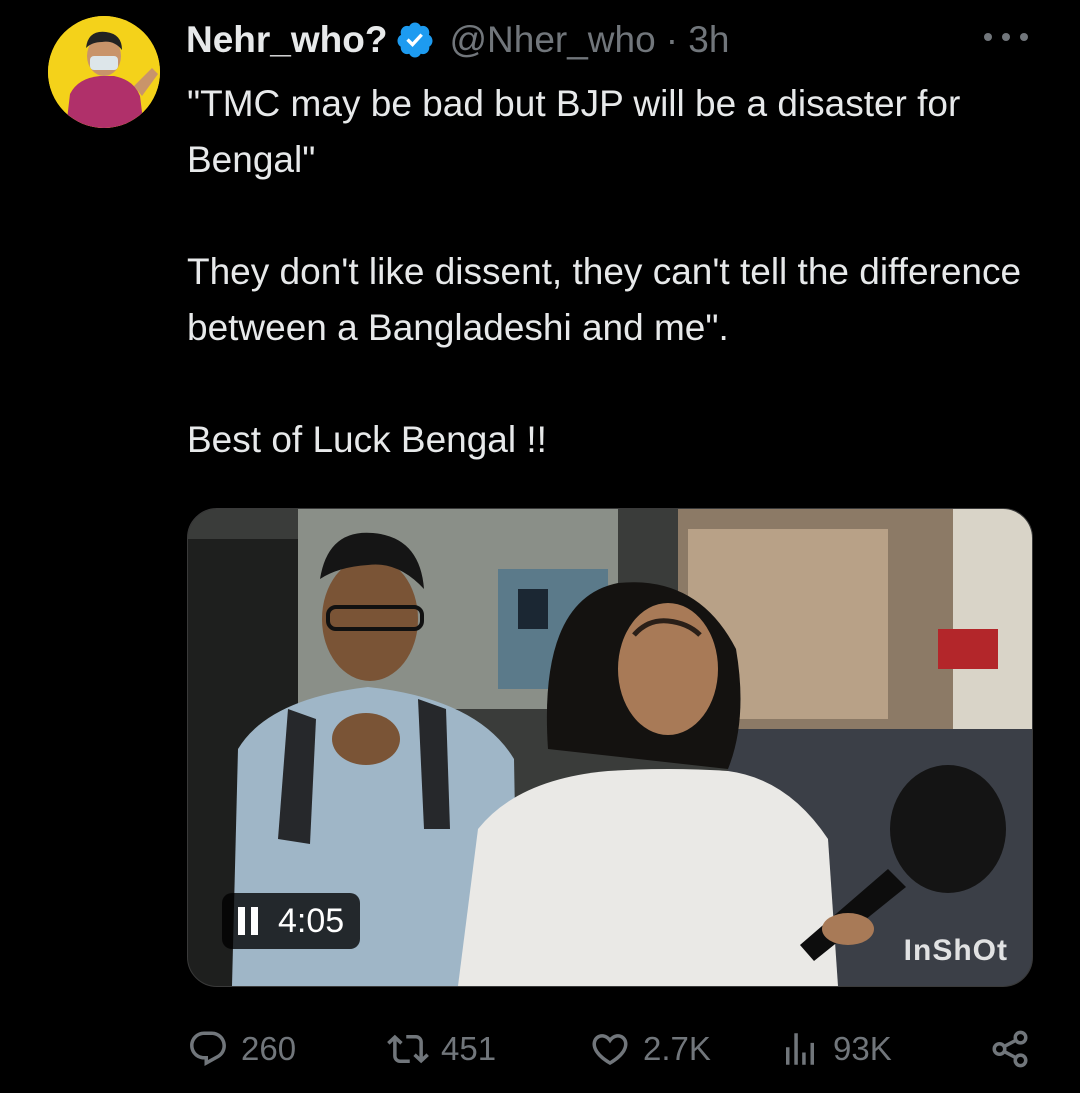 The image size is (1080, 1093). Describe the element at coordinates (800, 1049) in the screenshot. I see `views-icon` at that location.